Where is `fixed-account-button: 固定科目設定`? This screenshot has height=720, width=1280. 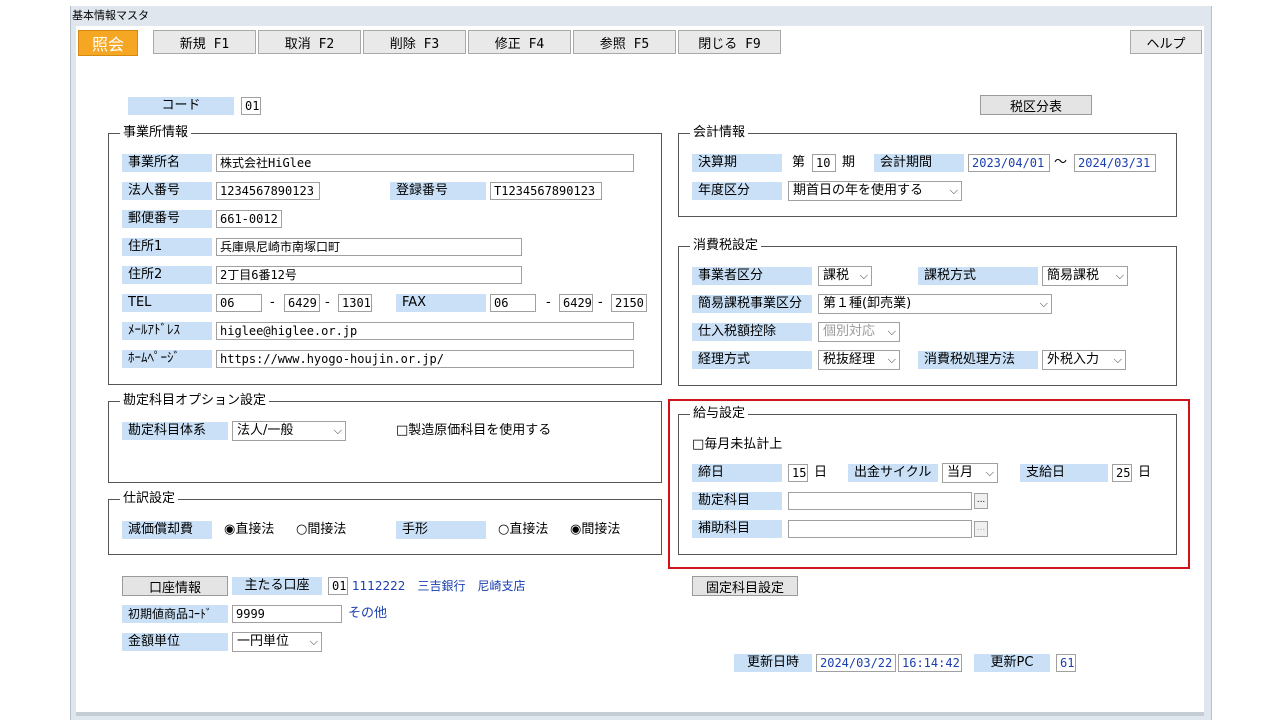 fixed-account-button: 固定科目設定 is located at coordinates (745, 586).